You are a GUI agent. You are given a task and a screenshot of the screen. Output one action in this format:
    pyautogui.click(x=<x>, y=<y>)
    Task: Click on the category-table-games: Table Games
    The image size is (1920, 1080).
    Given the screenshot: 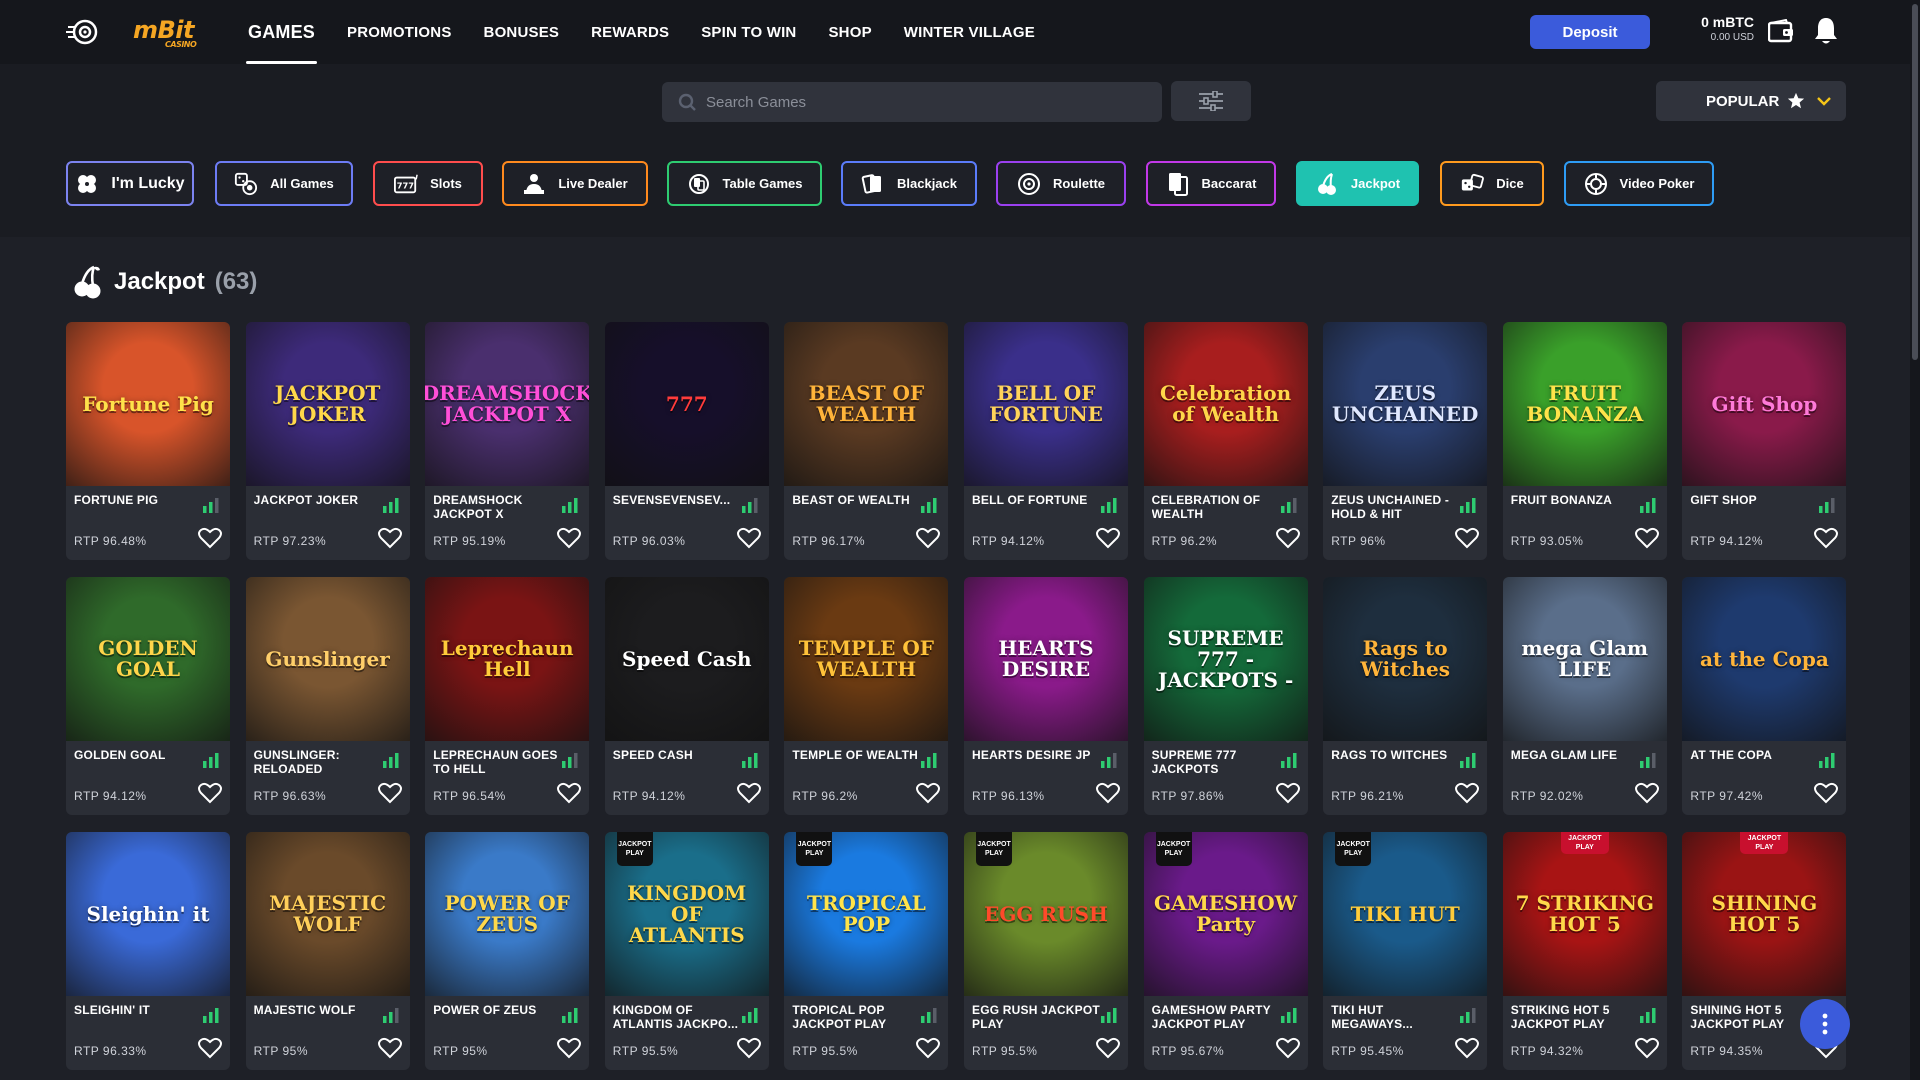 What is the action you would take?
    pyautogui.click(x=744, y=183)
    